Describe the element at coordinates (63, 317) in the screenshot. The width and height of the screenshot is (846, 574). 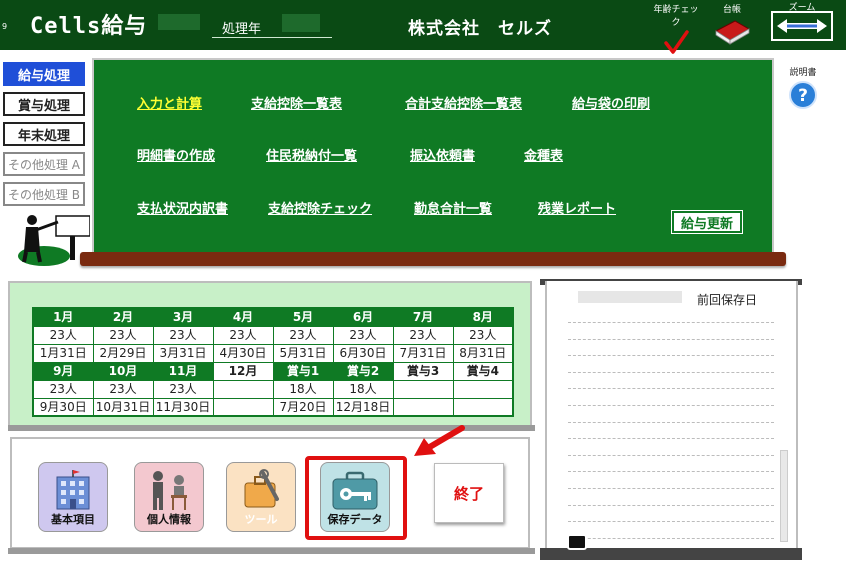
I see `calendar-month-header: 1月` at that location.